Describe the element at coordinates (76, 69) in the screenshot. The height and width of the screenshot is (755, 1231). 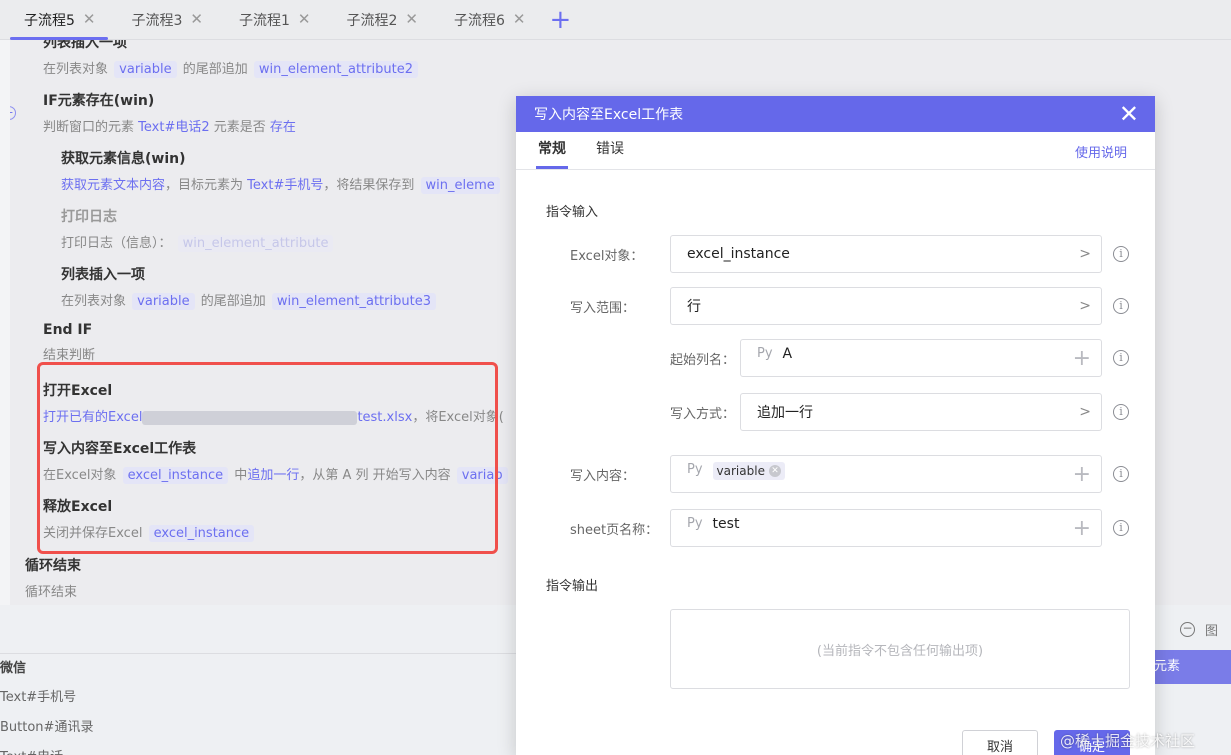
I see `desc-text: 在列表对象` at that location.